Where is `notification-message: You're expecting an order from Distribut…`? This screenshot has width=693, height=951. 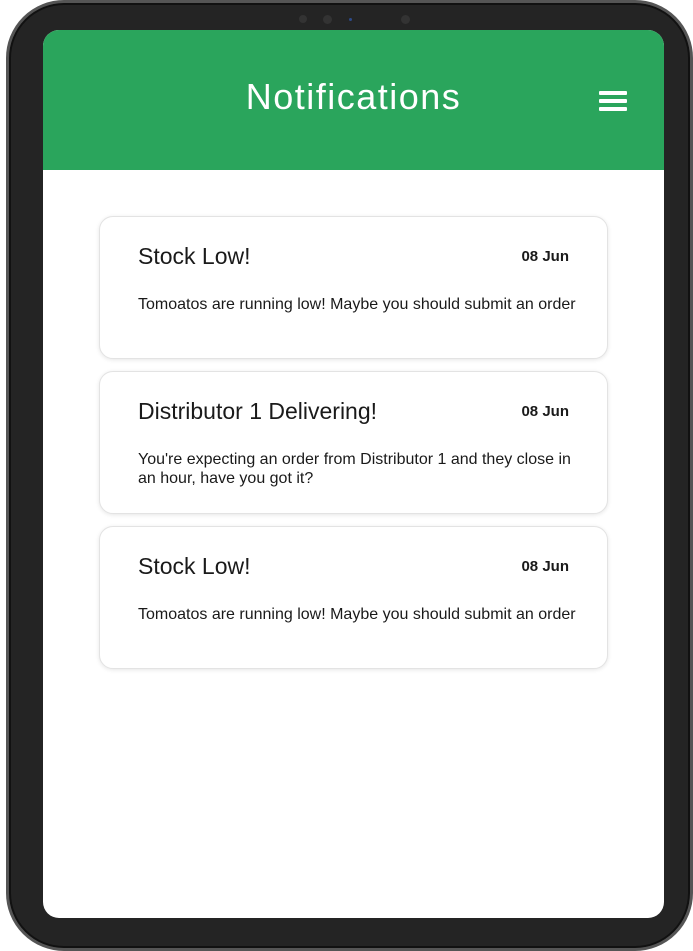
notification-message: You're expecting an order from Distribut… is located at coordinates (354, 469).